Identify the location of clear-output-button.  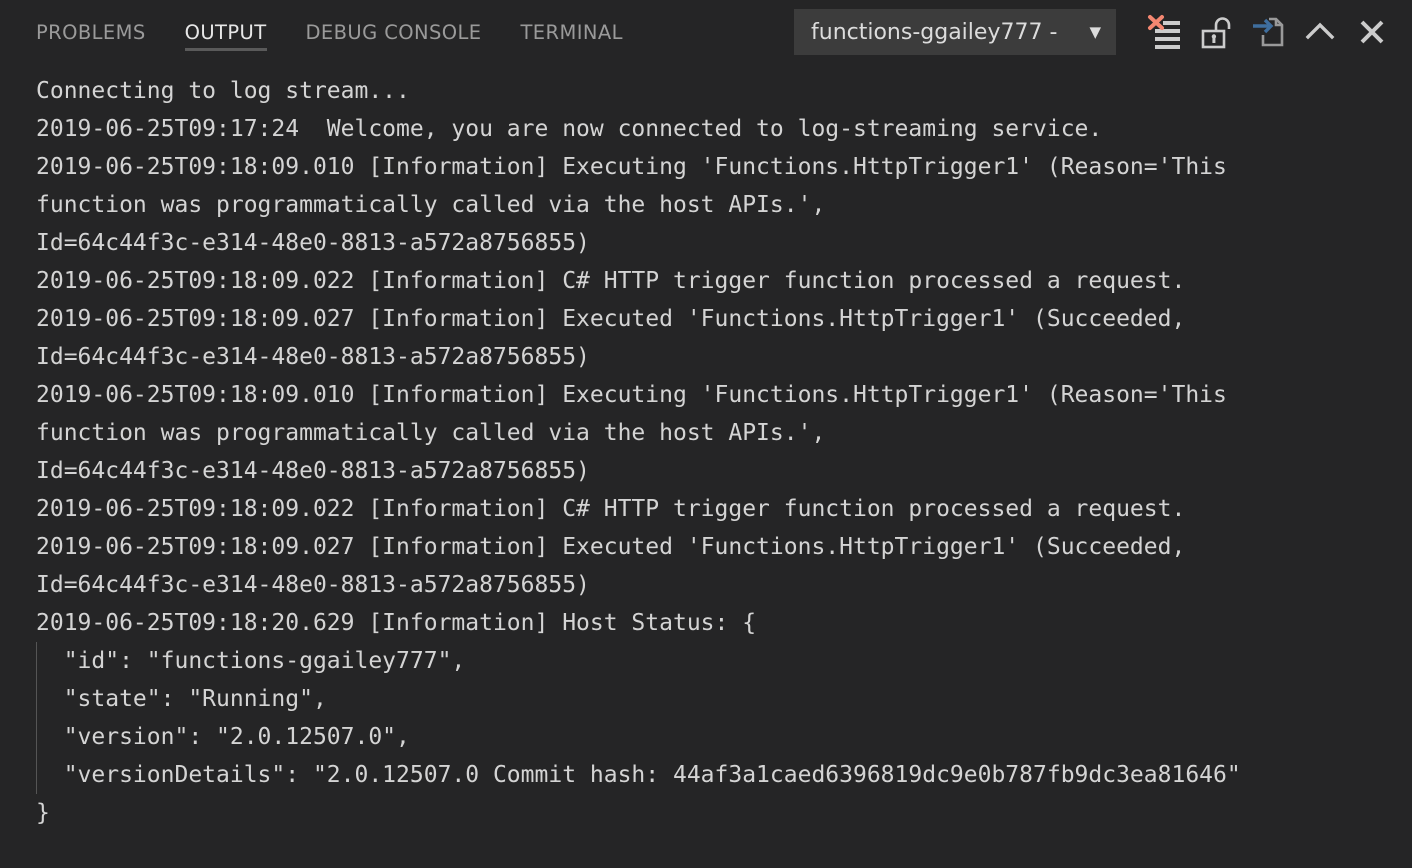
(1164, 32).